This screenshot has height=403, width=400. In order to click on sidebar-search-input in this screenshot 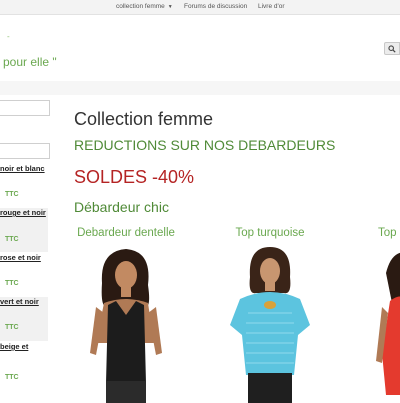, I will do `click(25, 108)`.